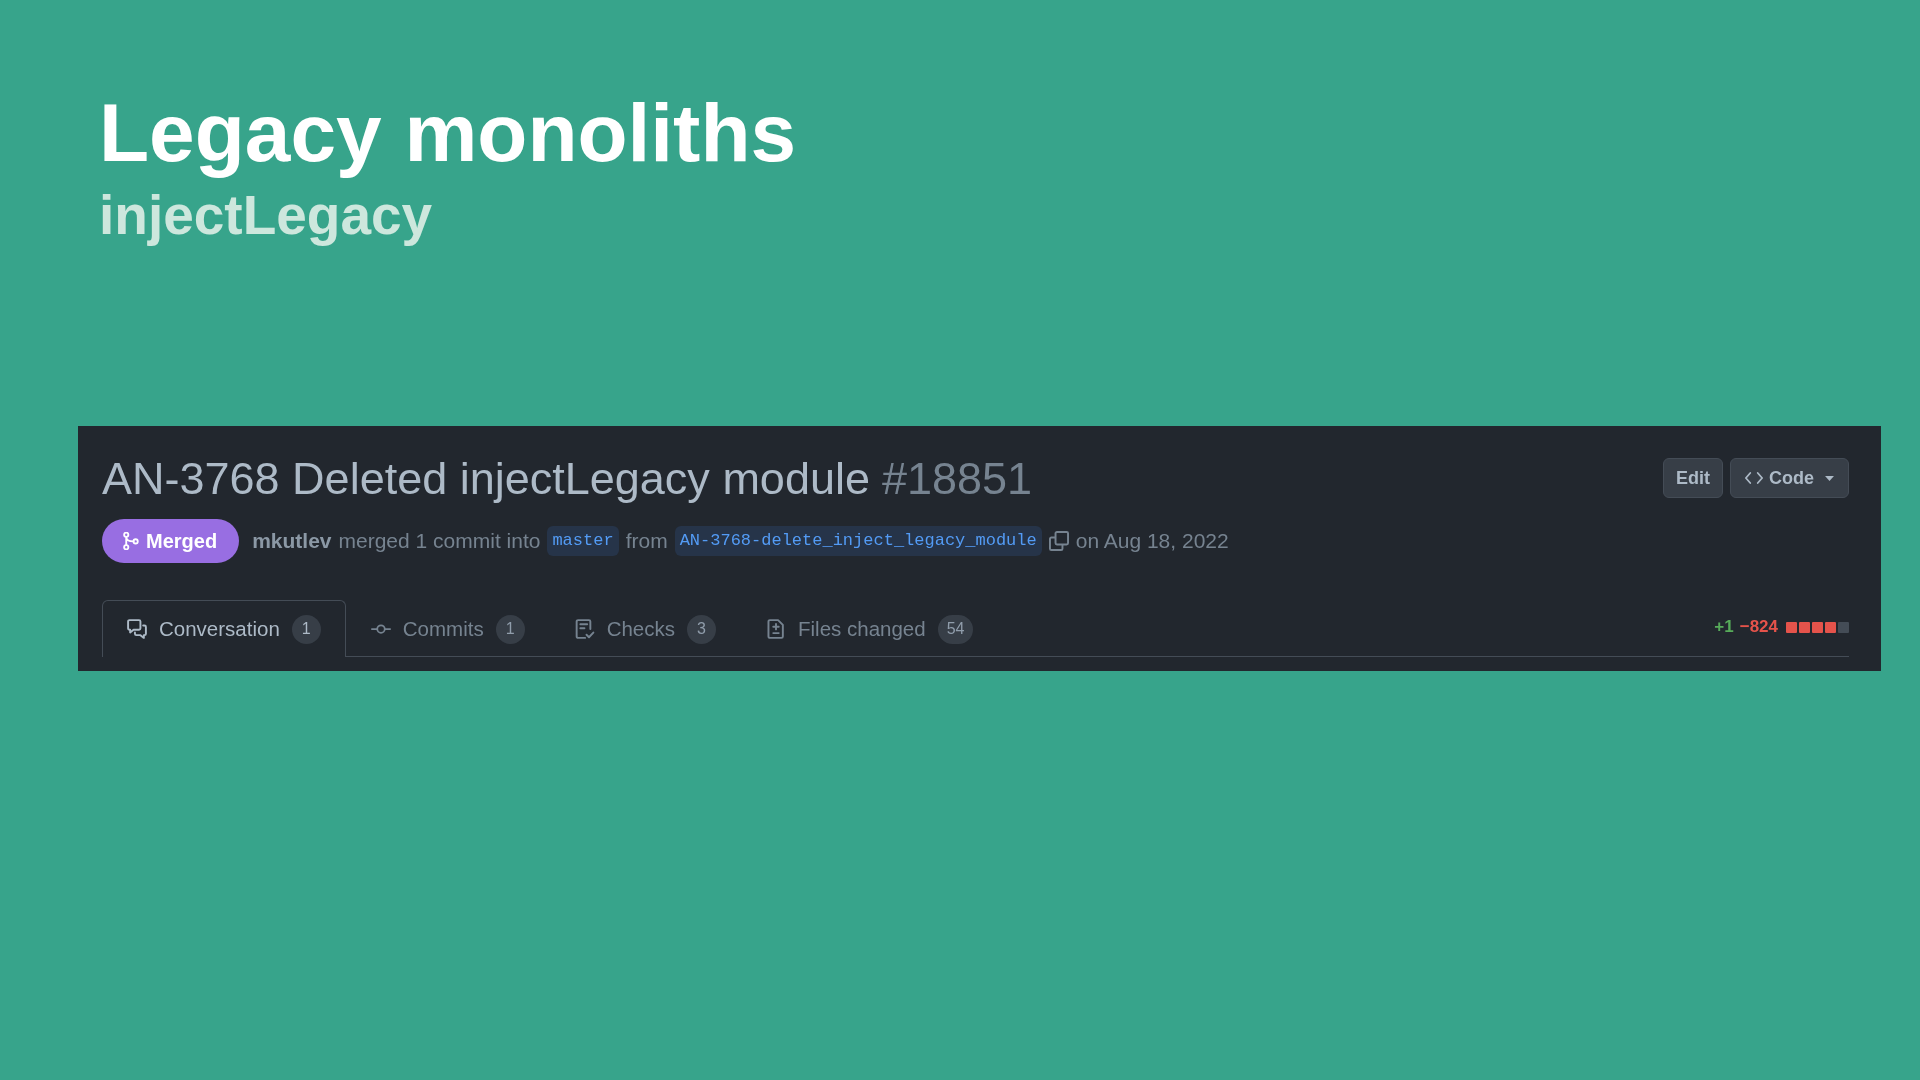 The height and width of the screenshot is (1080, 1920). Describe the element at coordinates (1758, 627) in the screenshot. I see `deletions-count: −824` at that location.